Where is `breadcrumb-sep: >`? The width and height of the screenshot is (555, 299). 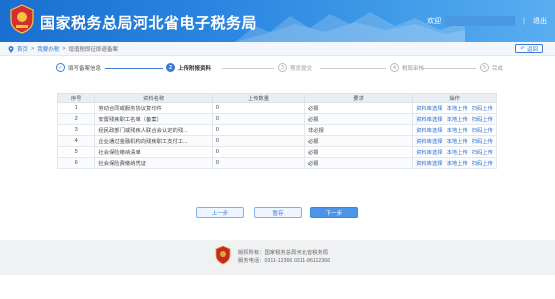 breadcrumb-sep: > is located at coordinates (33, 49).